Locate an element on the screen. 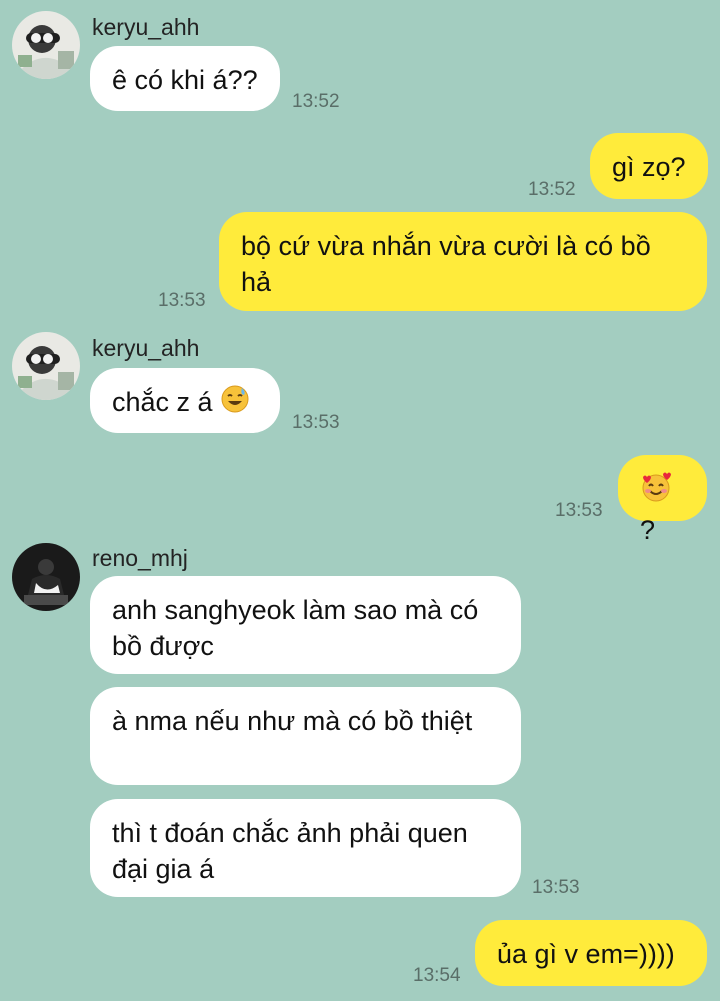 The width and height of the screenshot is (720, 1001). message-bubble: ủa gì v em=)))) is located at coordinates (591, 953).